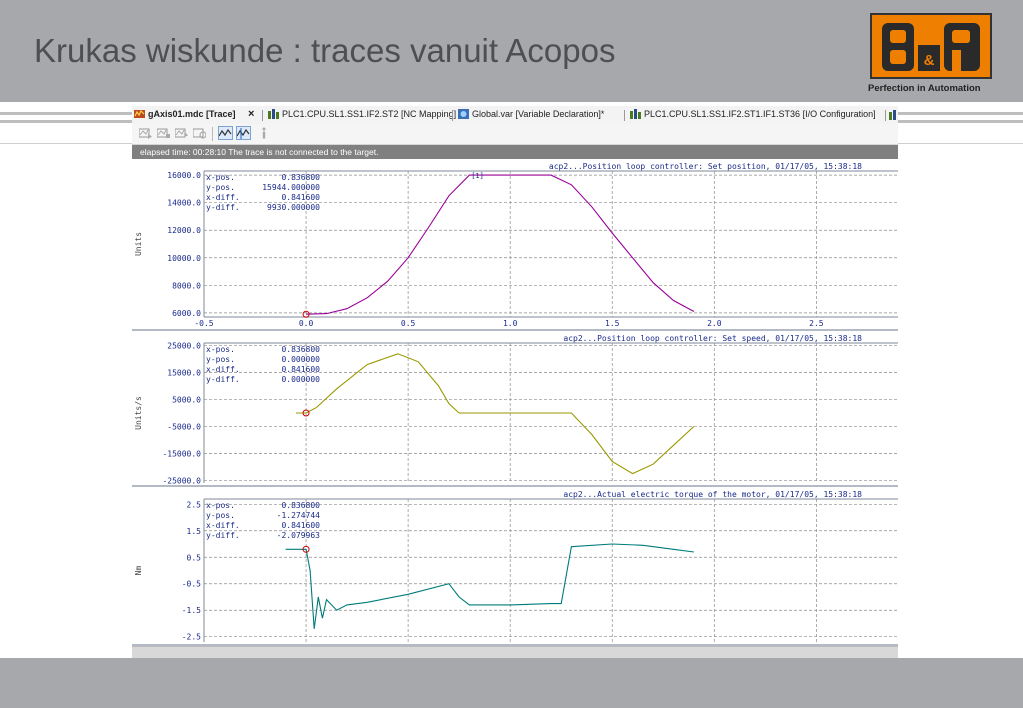 This screenshot has height=708, width=1023. I want to click on tab-global-var: Global.var [Variable Declaration]*, so click(531, 114).